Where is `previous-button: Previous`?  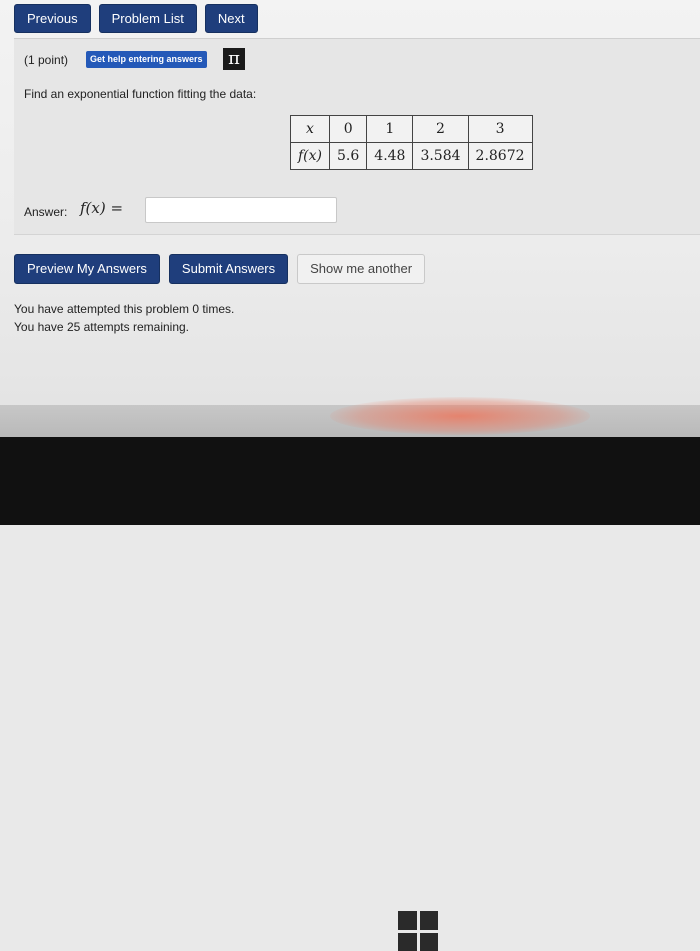
previous-button: Previous is located at coordinates (52, 18).